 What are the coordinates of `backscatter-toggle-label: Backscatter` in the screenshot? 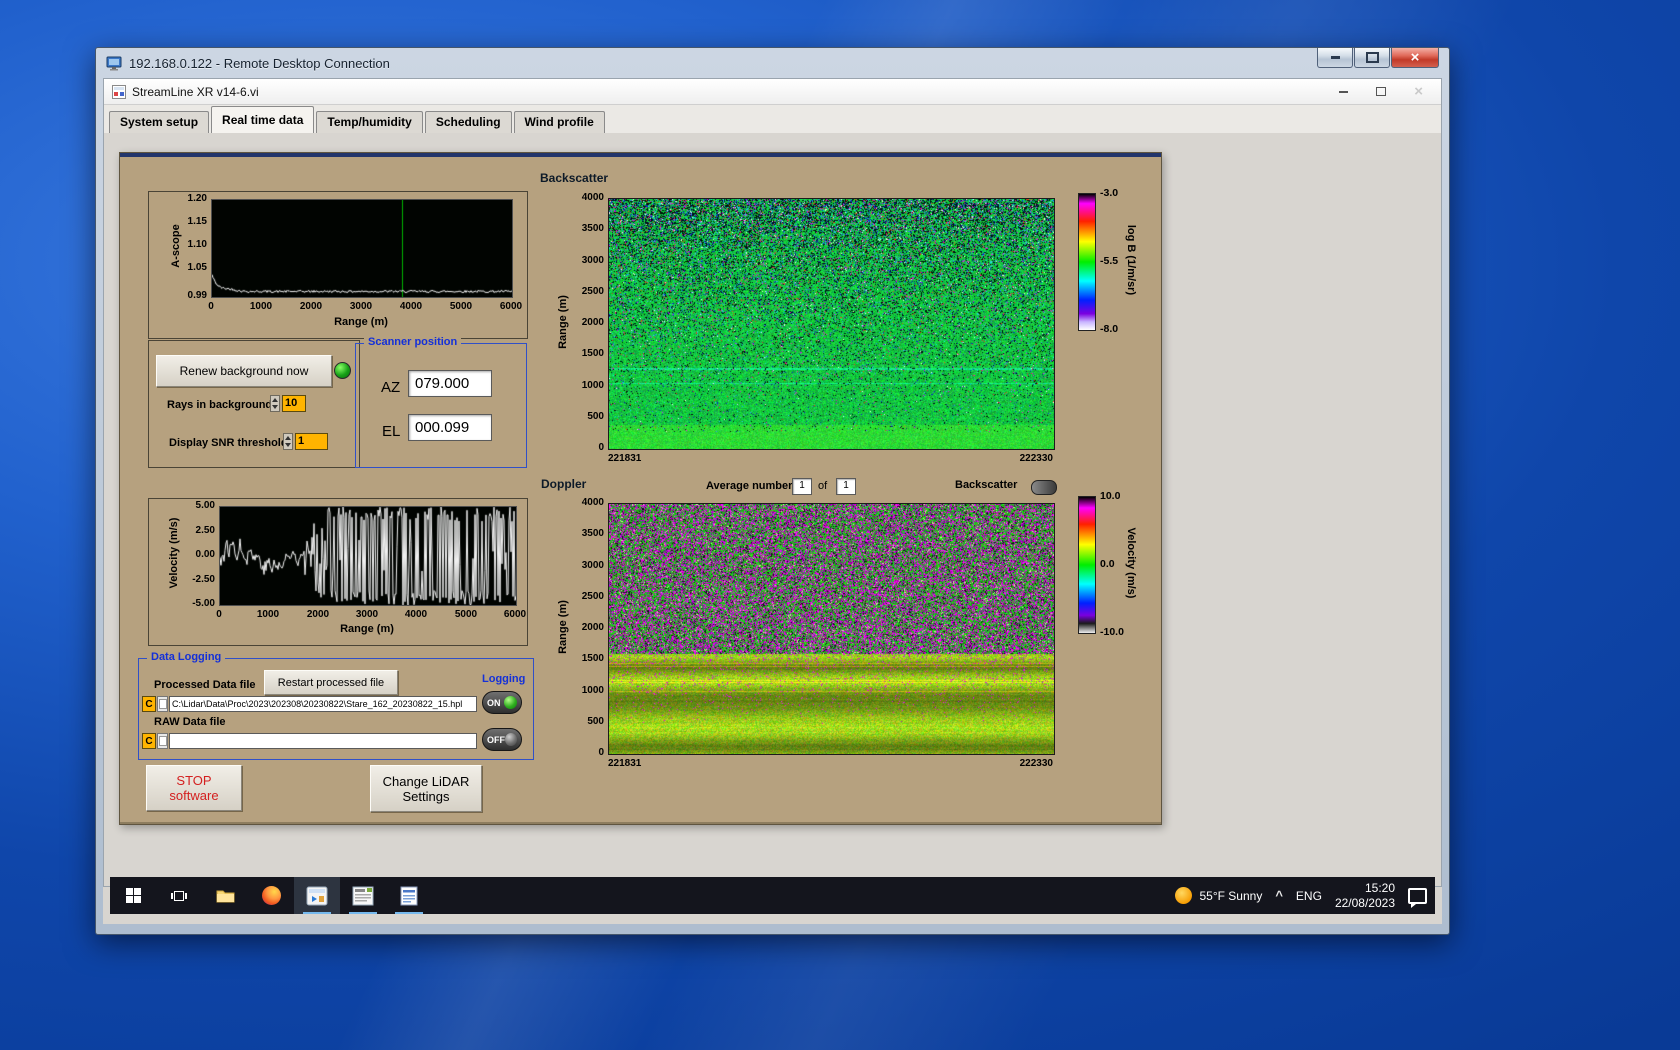 It's located at (986, 485).